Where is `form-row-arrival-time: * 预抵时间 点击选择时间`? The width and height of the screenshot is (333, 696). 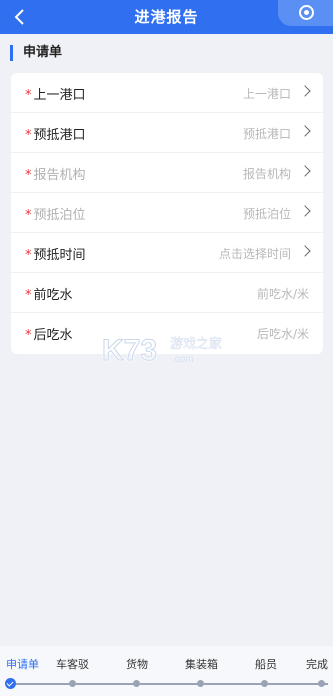
form-row-arrival-time: * 预抵时间 点击选择时间 is located at coordinates (167, 253).